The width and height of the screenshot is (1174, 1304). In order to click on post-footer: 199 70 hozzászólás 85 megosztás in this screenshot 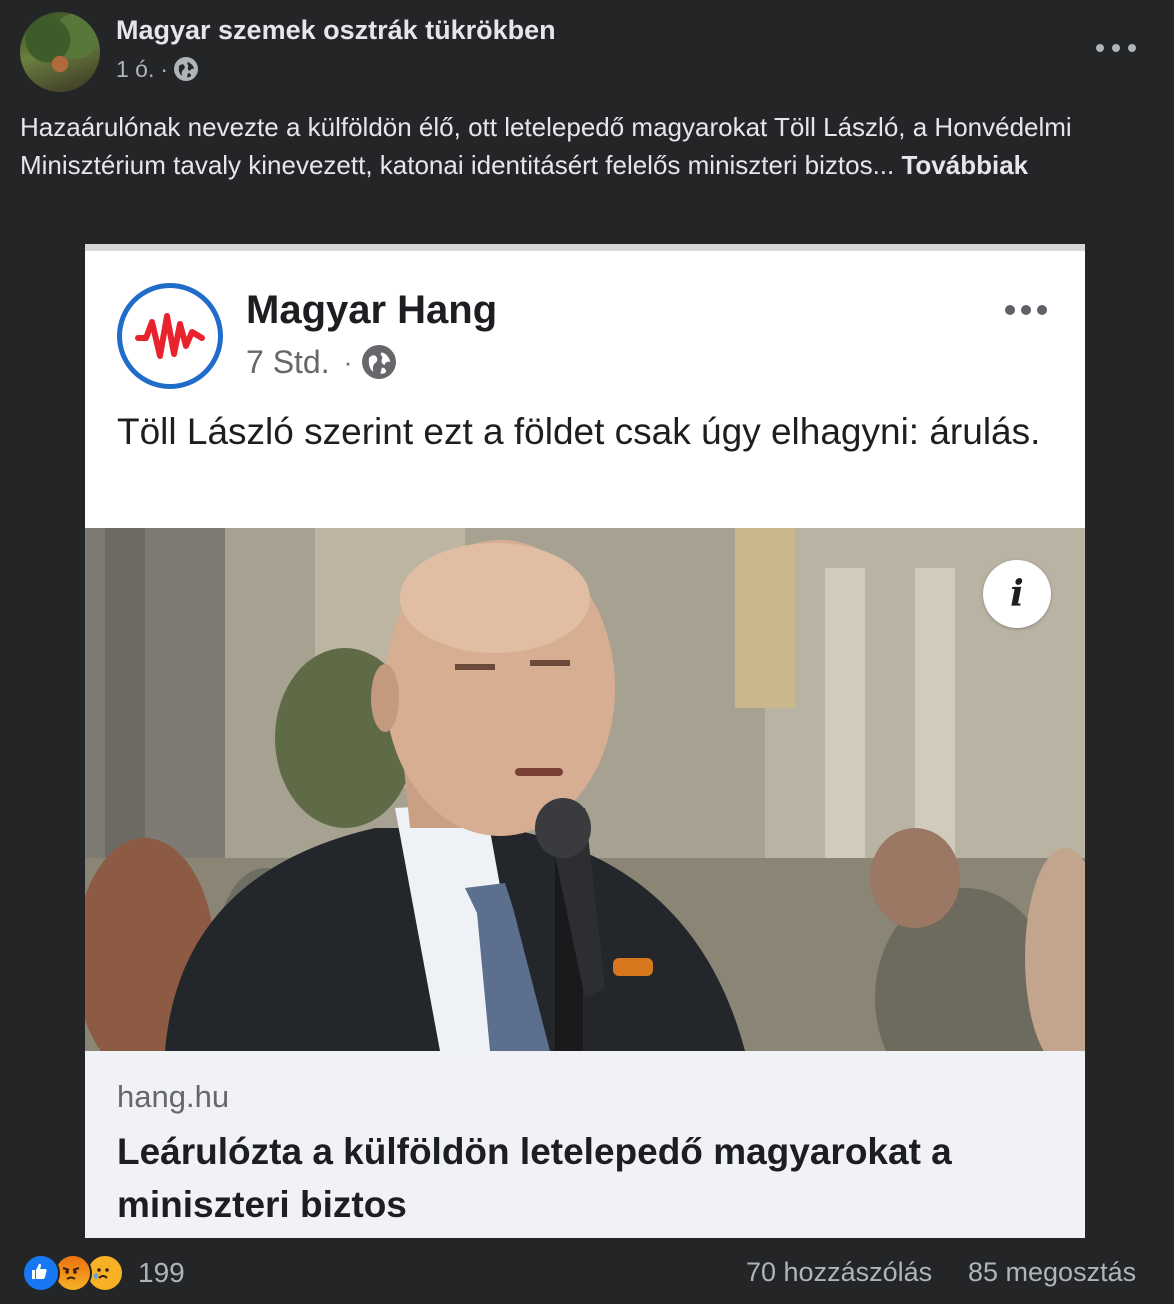, I will do `click(587, 1271)`.